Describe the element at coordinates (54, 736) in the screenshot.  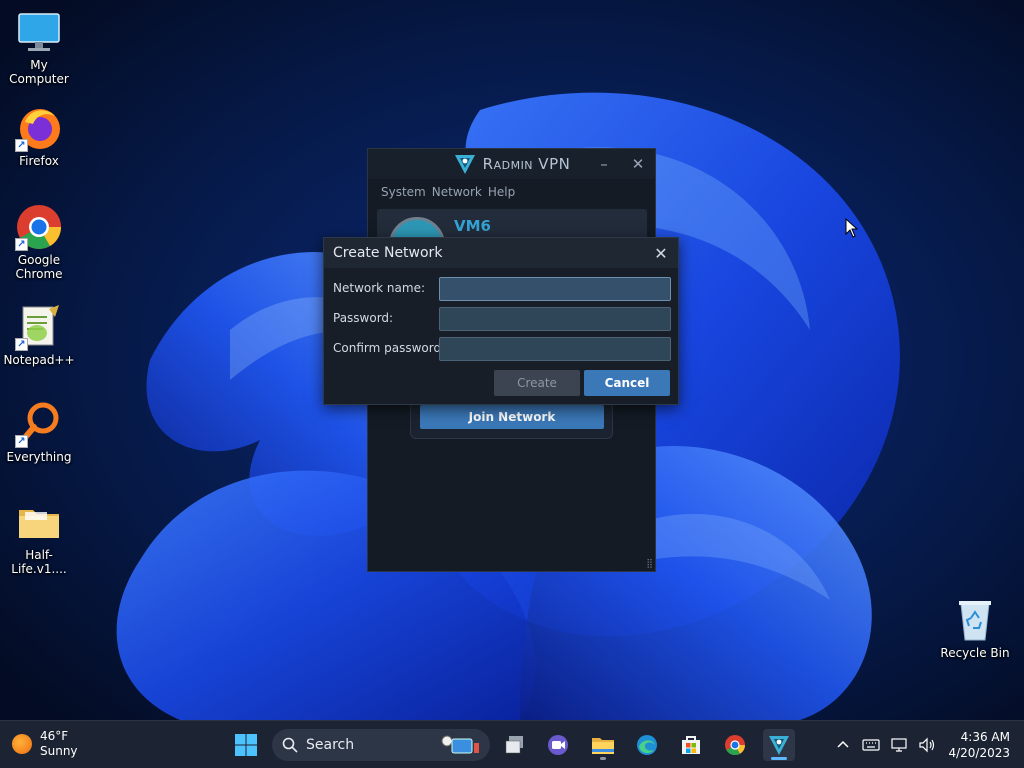
I see `weather-temperature: 46°F` at that location.